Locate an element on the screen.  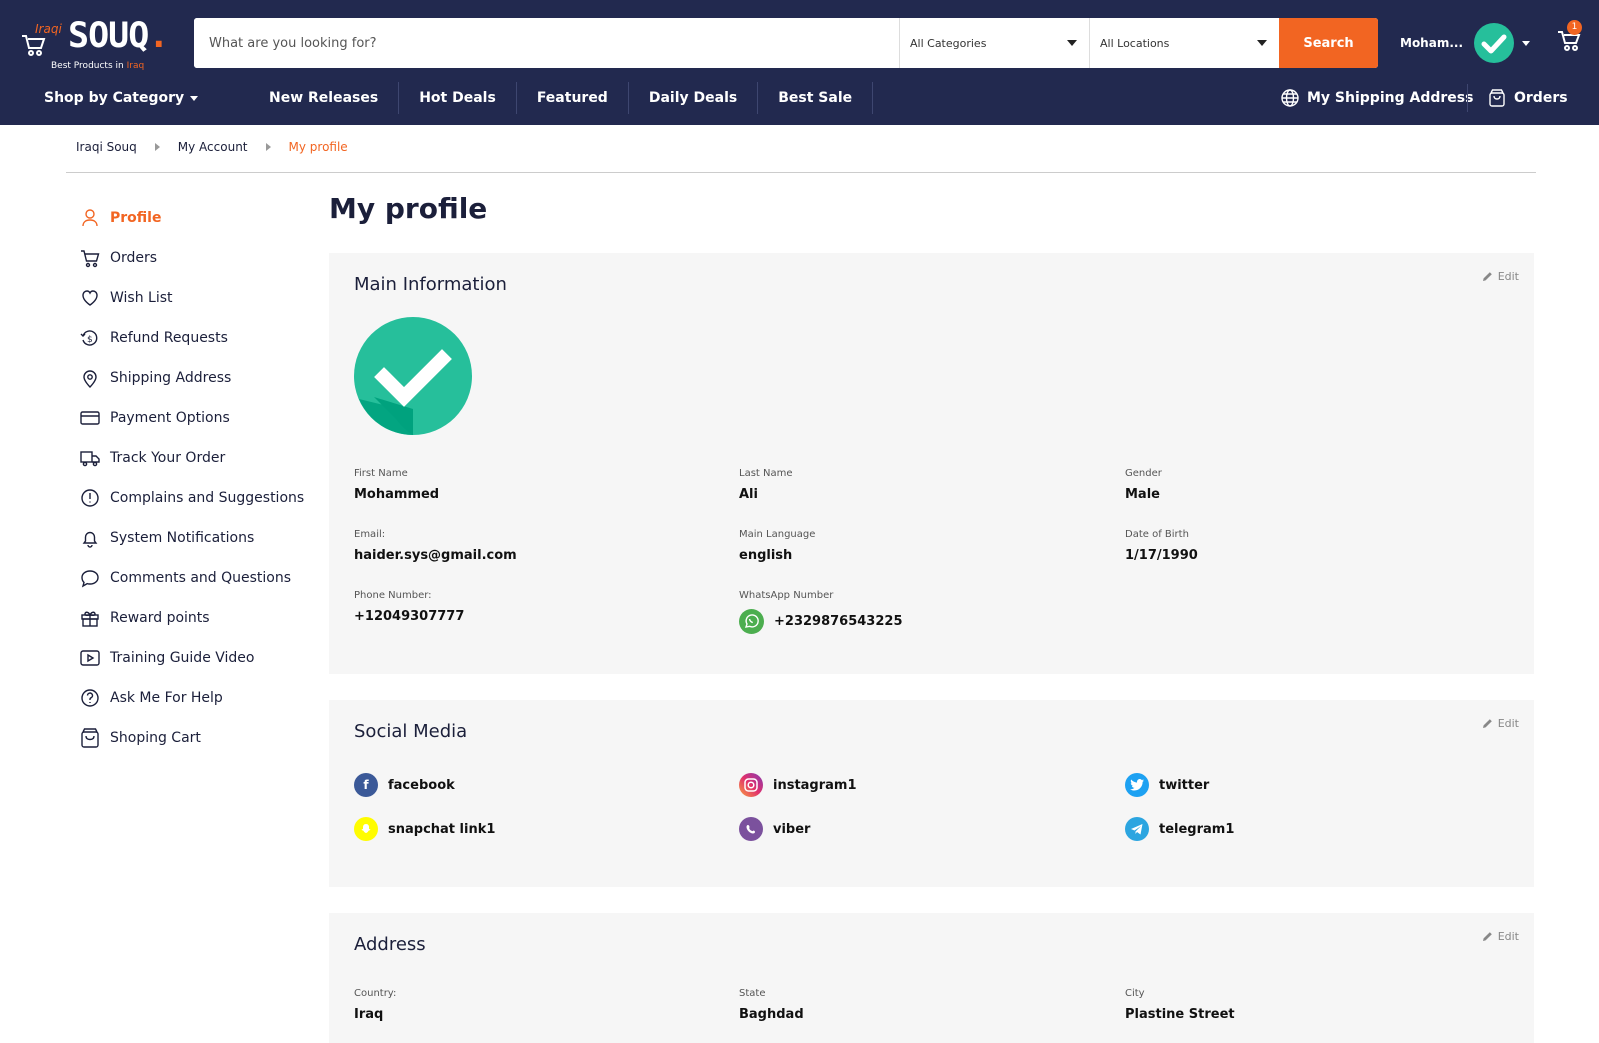
logo-tagline: Best Products in Iraq is located at coordinates (98, 66).